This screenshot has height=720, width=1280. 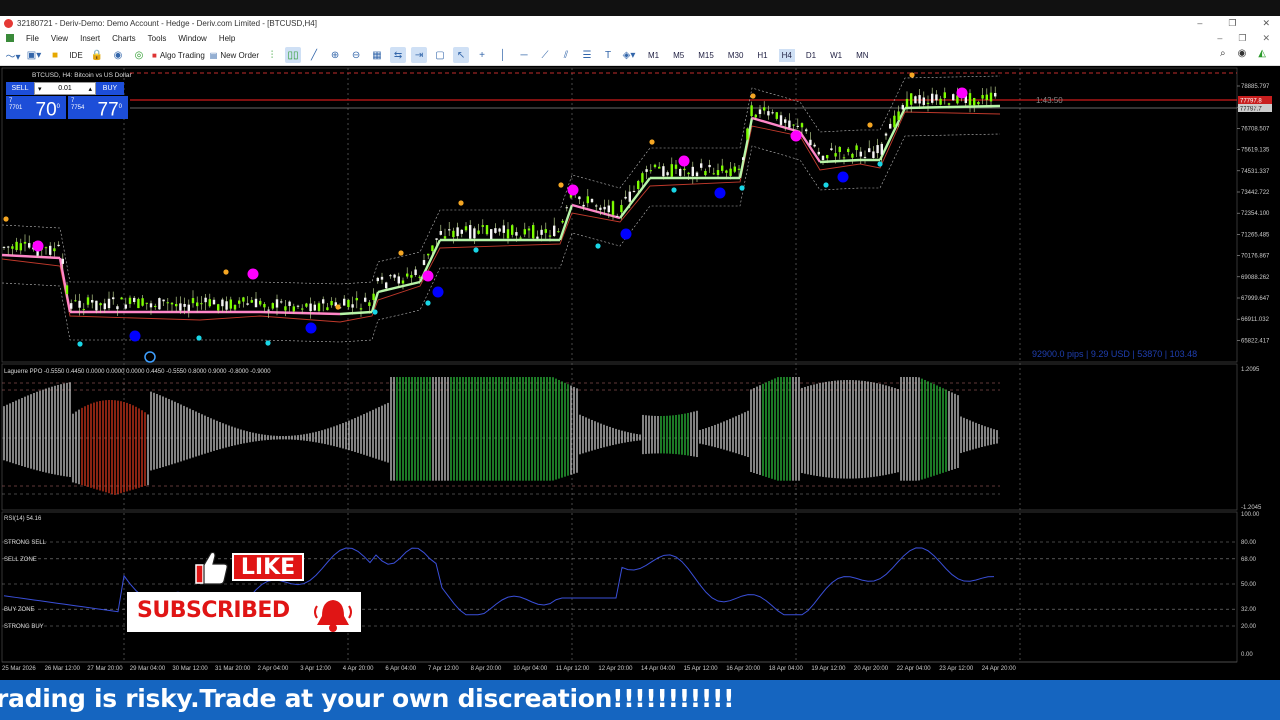 I want to click on new-chart-icon: ■, so click(x=55, y=55).